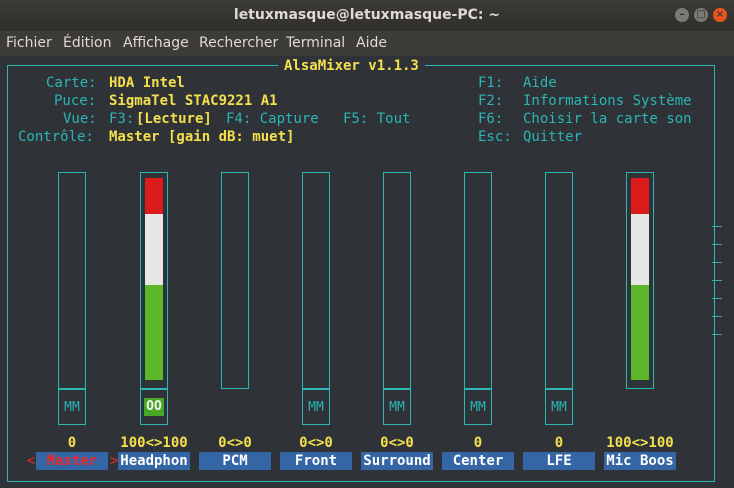 This screenshot has height=488, width=734. What do you see at coordinates (495, 137) in the screenshot?
I see `key-esc: Esc:` at bounding box center [495, 137].